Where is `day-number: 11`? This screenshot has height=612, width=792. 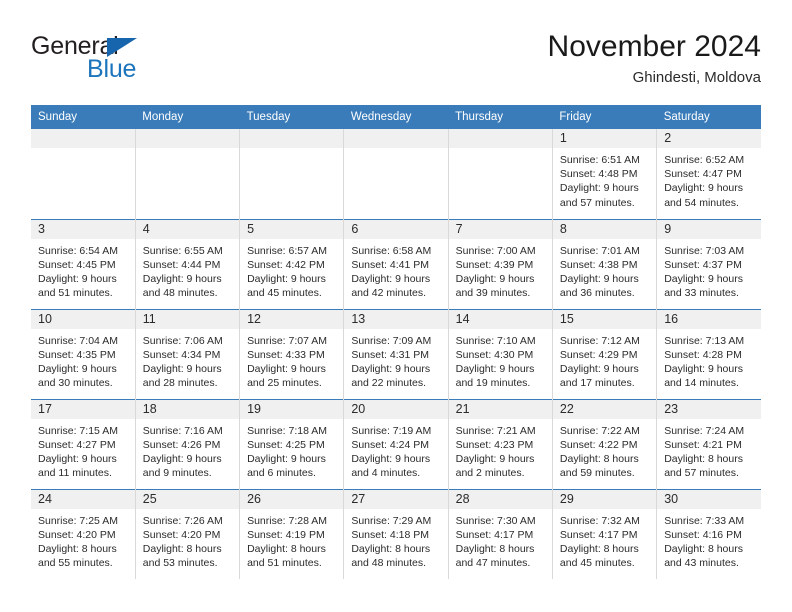
day-number: 11 is located at coordinates (187, 319).